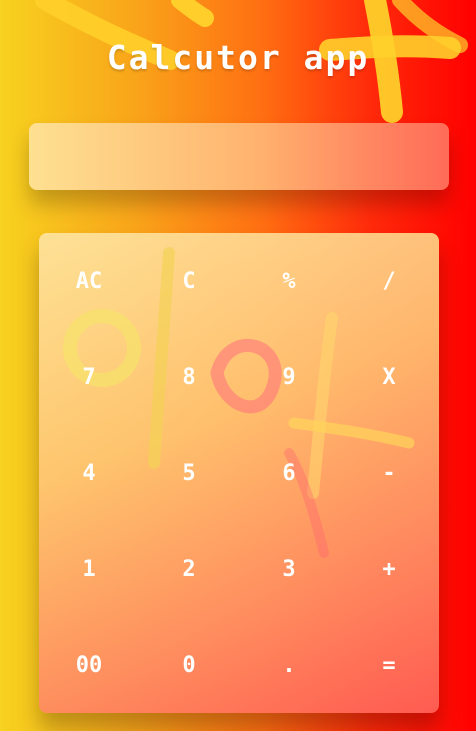 Image resolution: width=476 pixels, height=731 pixels. What do you see at coordinates (89, 377) in the screenshot?
I see `key-7: 7` at bounding box center [89, 377].